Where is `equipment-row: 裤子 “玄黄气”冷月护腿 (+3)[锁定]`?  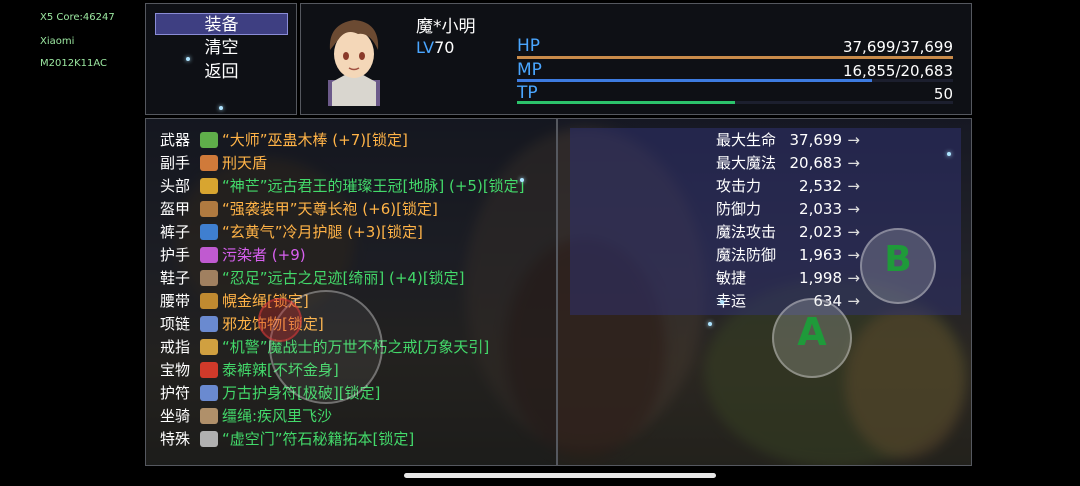
equipment-row: 裤子 “玄黄气”冷月护腿 (+3)[锁定] is located at coordinates (291, 232).